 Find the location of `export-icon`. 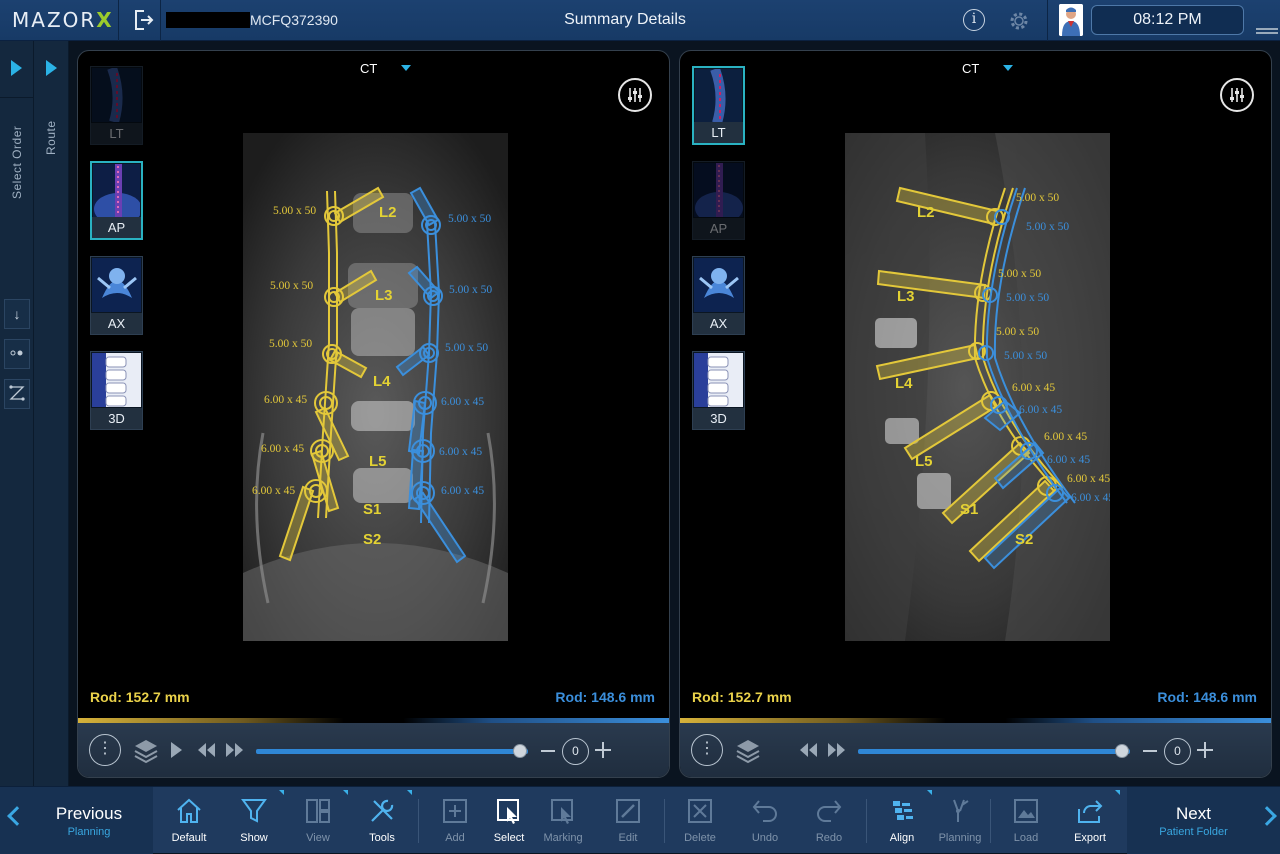

export-icon is located at coordinates (1090, 811).